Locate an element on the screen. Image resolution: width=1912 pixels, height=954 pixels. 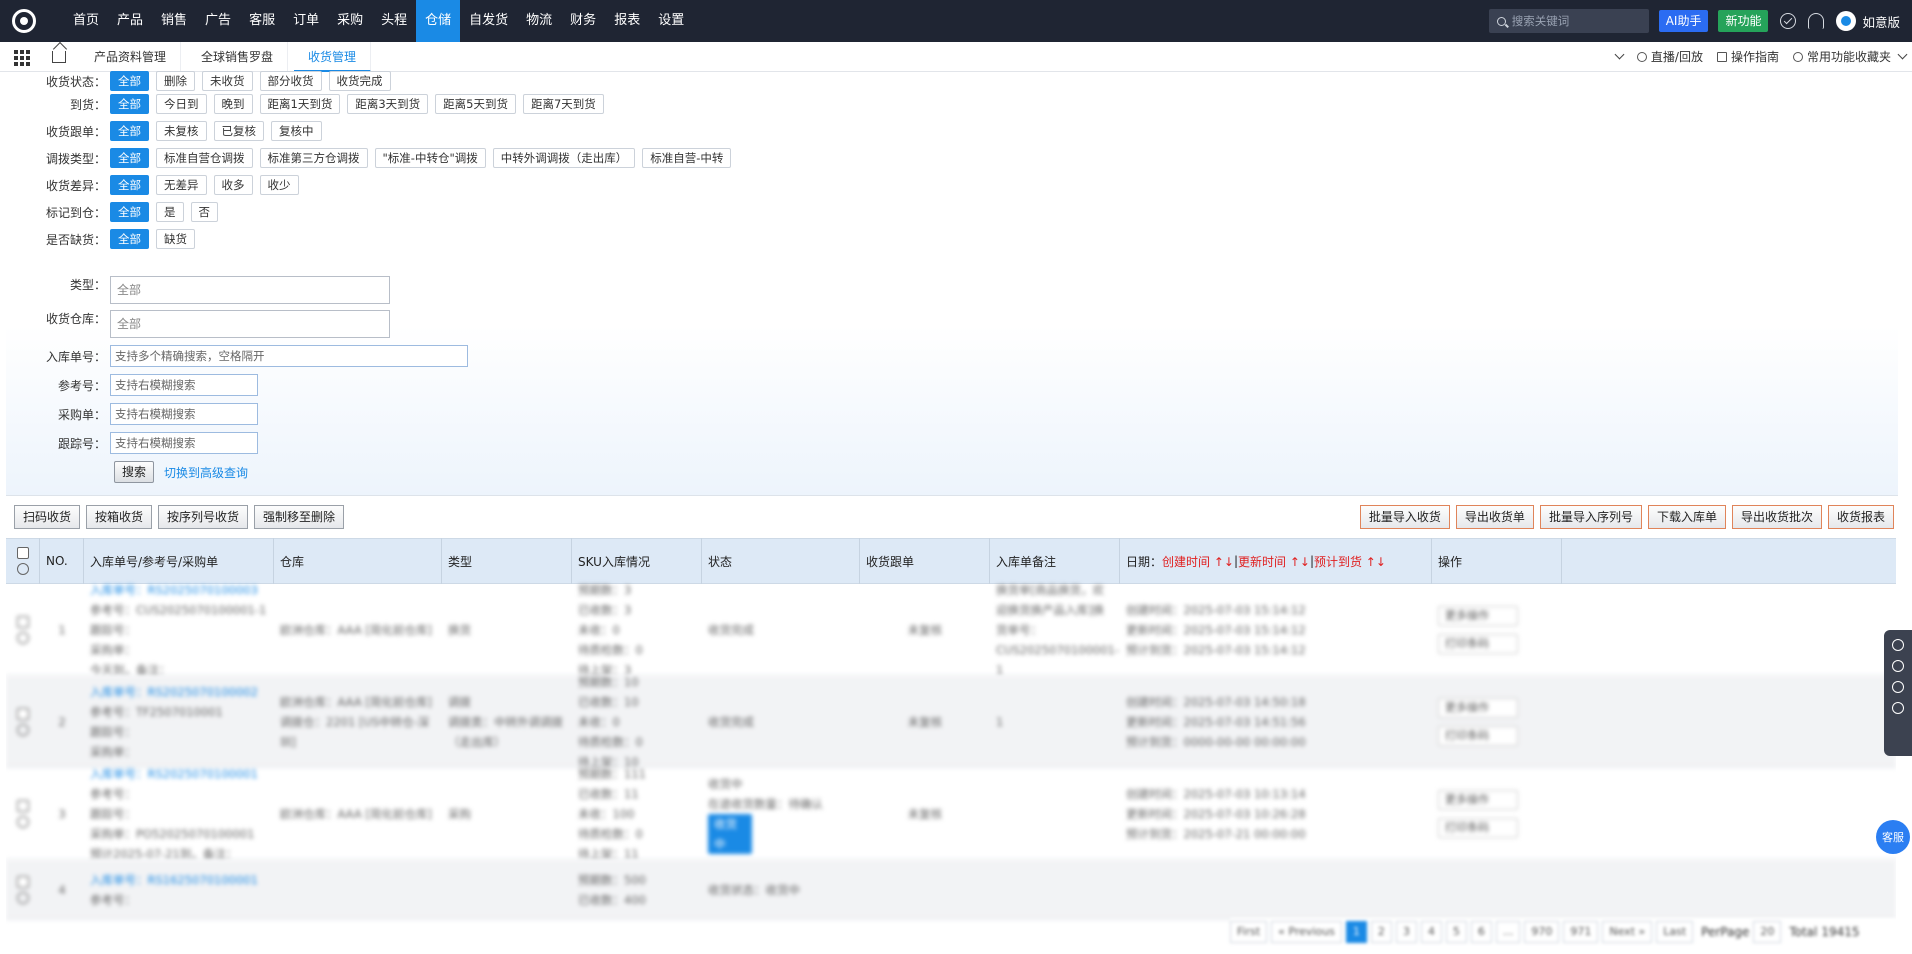
filter-transfer-option-4: 中转外调调拨（走出库） is located at coordinates (564, 158).